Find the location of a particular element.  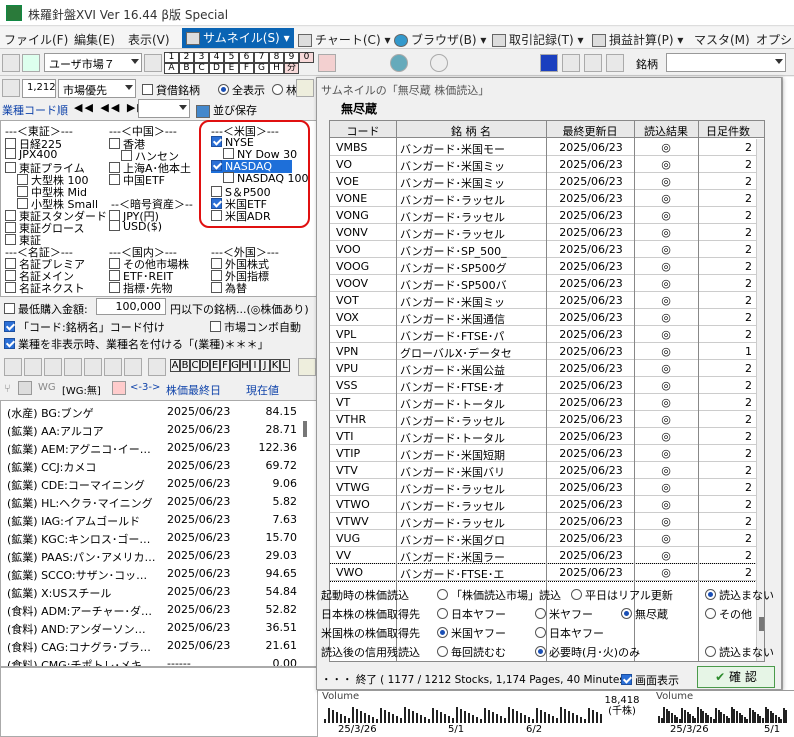

startup-radio-3: 読込まない is located at coordinates (739, 595).